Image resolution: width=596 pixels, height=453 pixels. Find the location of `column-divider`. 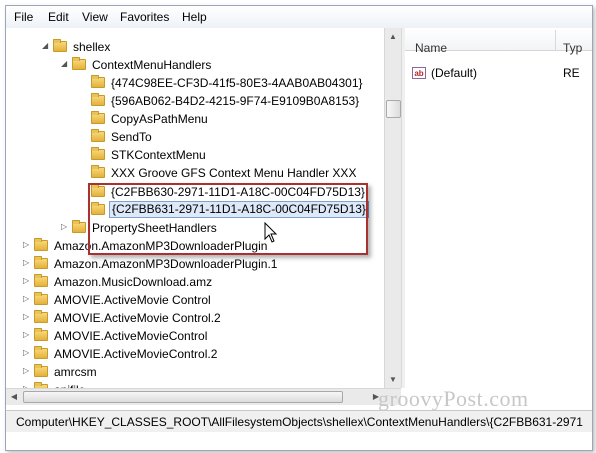

column-divider is located at coordinates (555, 40).